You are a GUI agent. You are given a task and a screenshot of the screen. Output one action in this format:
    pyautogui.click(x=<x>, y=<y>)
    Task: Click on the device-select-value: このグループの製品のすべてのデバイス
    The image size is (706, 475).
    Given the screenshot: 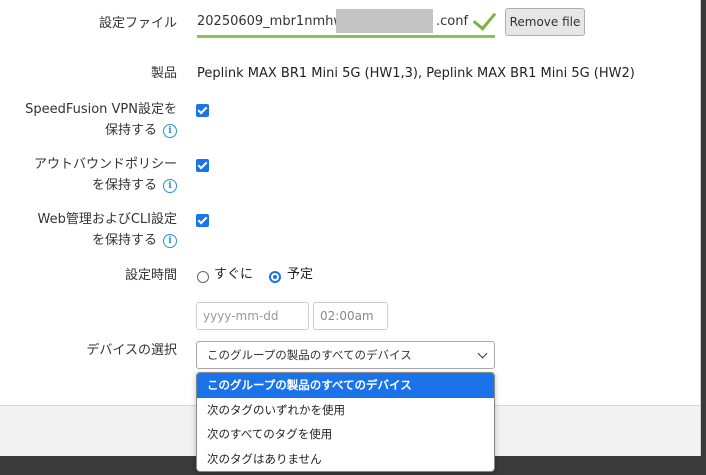 What is the action you would take?
    pyautogui.click(x=309, y=355)
    